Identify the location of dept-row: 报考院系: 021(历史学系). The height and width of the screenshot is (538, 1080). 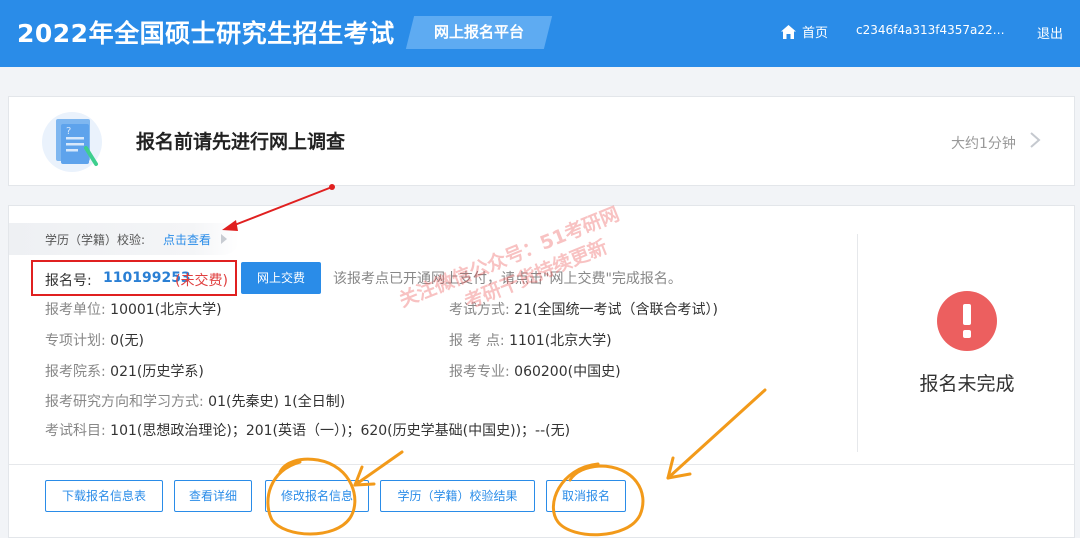
(124, 371).